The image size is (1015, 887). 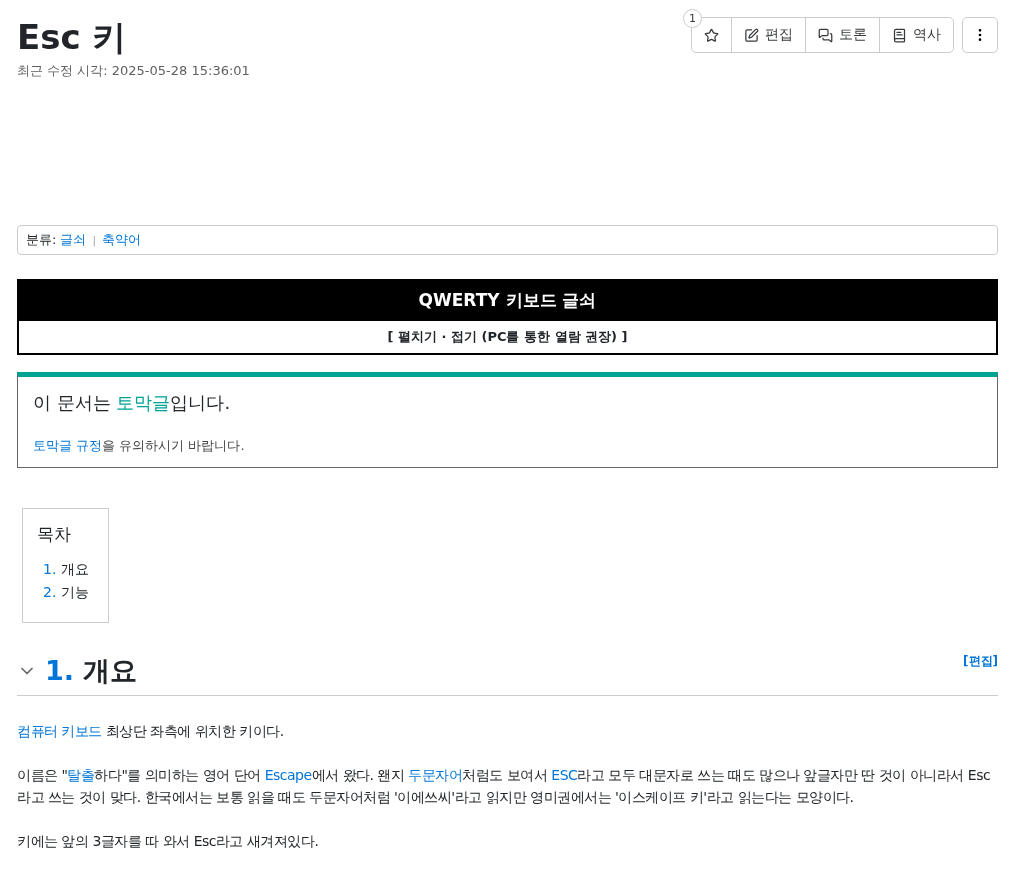 What do you see at coordinates (692, 18) in the screenshot?
I see `star-count: 1` at bounding box center [692, 18].